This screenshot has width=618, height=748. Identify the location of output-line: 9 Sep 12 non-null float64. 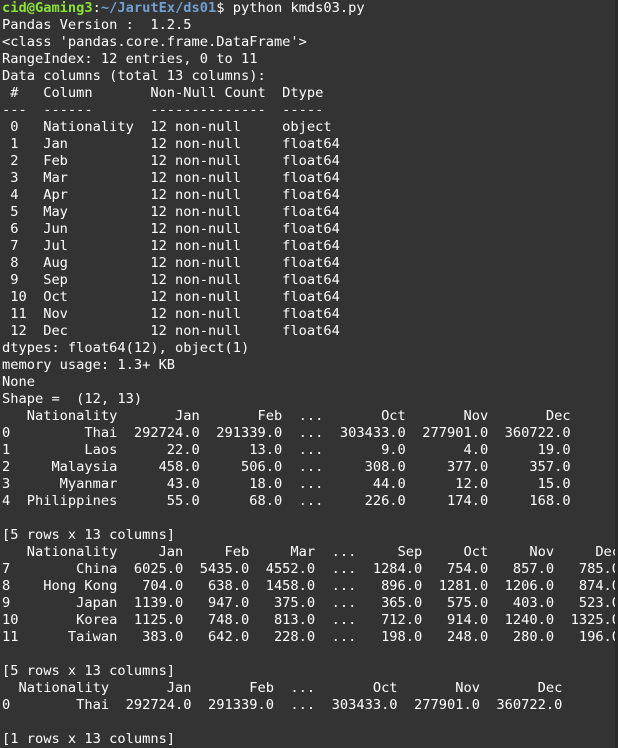
(171, 280).